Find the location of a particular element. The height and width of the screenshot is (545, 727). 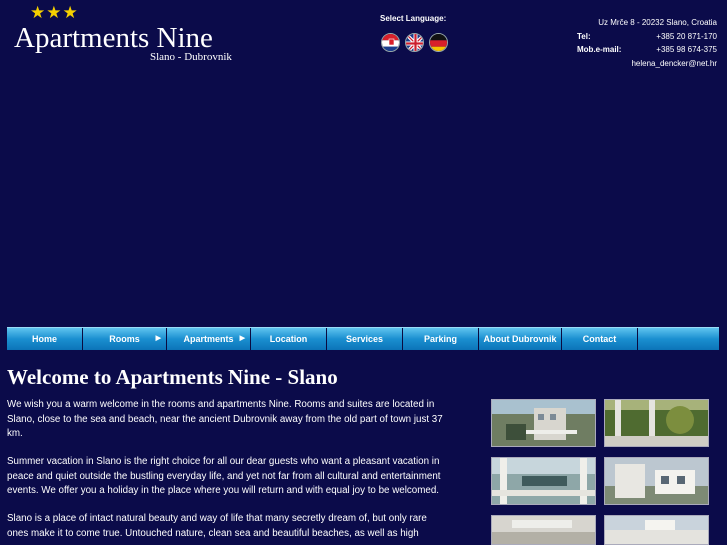

nav-item-home: Home is located at coordinates (45, 339).